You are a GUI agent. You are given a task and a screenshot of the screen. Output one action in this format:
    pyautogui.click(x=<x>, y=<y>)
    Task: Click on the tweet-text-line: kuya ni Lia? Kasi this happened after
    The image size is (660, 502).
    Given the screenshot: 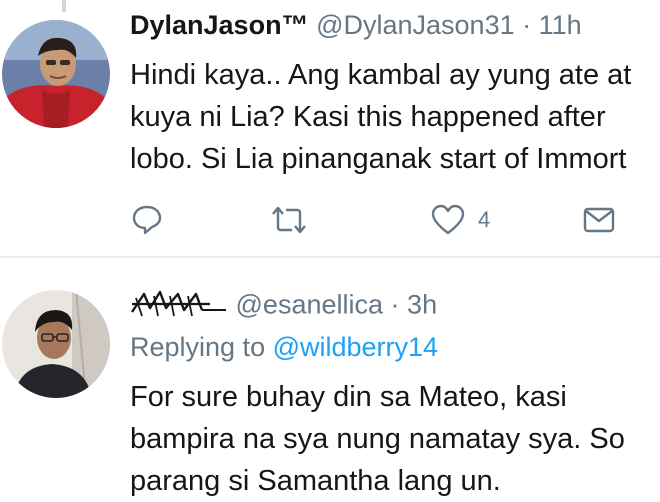 What is the action you would take?
    pyautogui.click(x=368, y=117)
    